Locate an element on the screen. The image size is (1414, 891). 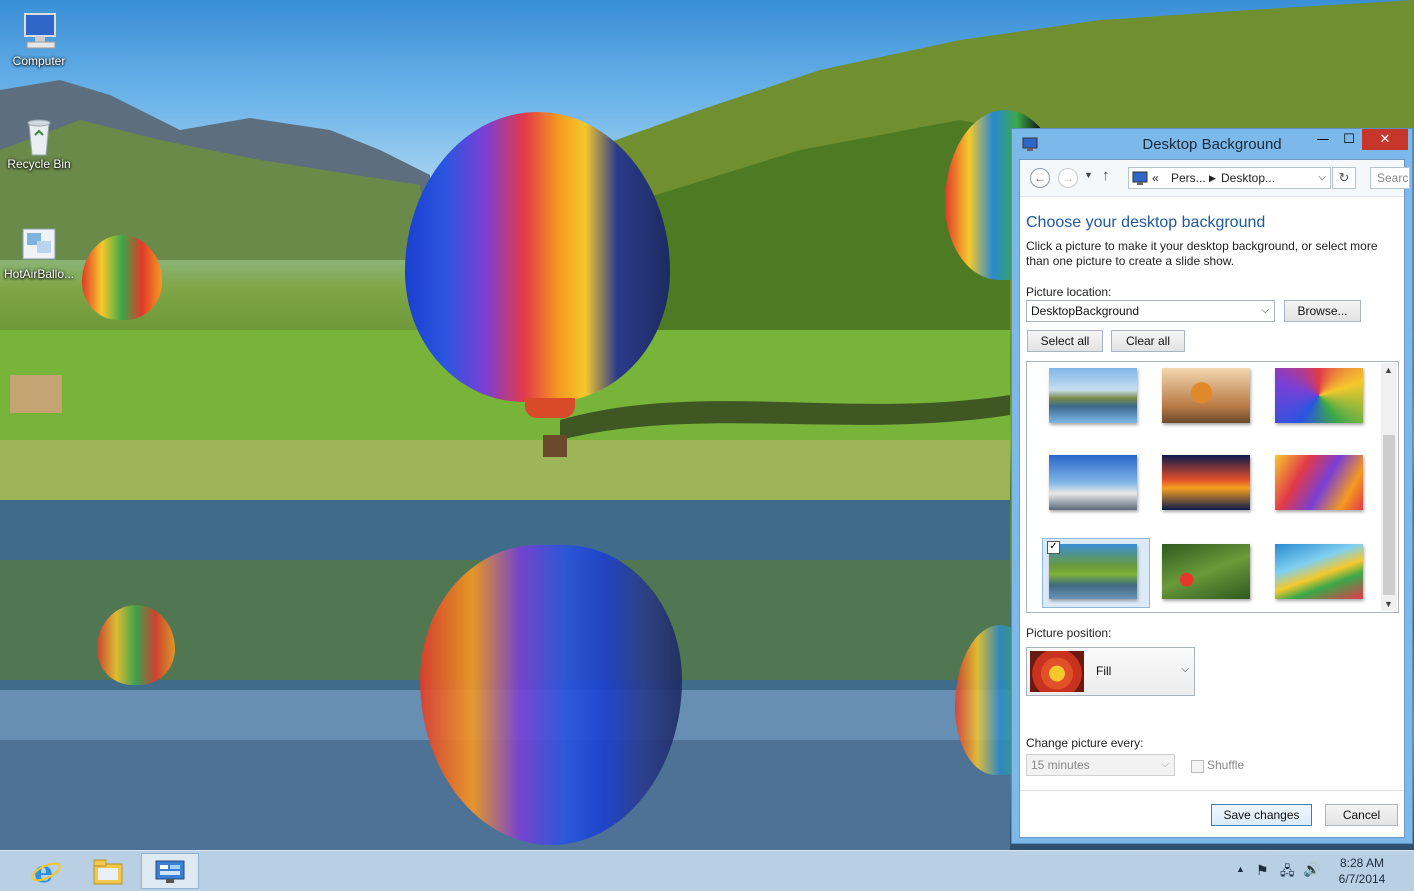
scroll-up-icon: ▲ is located at coordinates (1388, 370).